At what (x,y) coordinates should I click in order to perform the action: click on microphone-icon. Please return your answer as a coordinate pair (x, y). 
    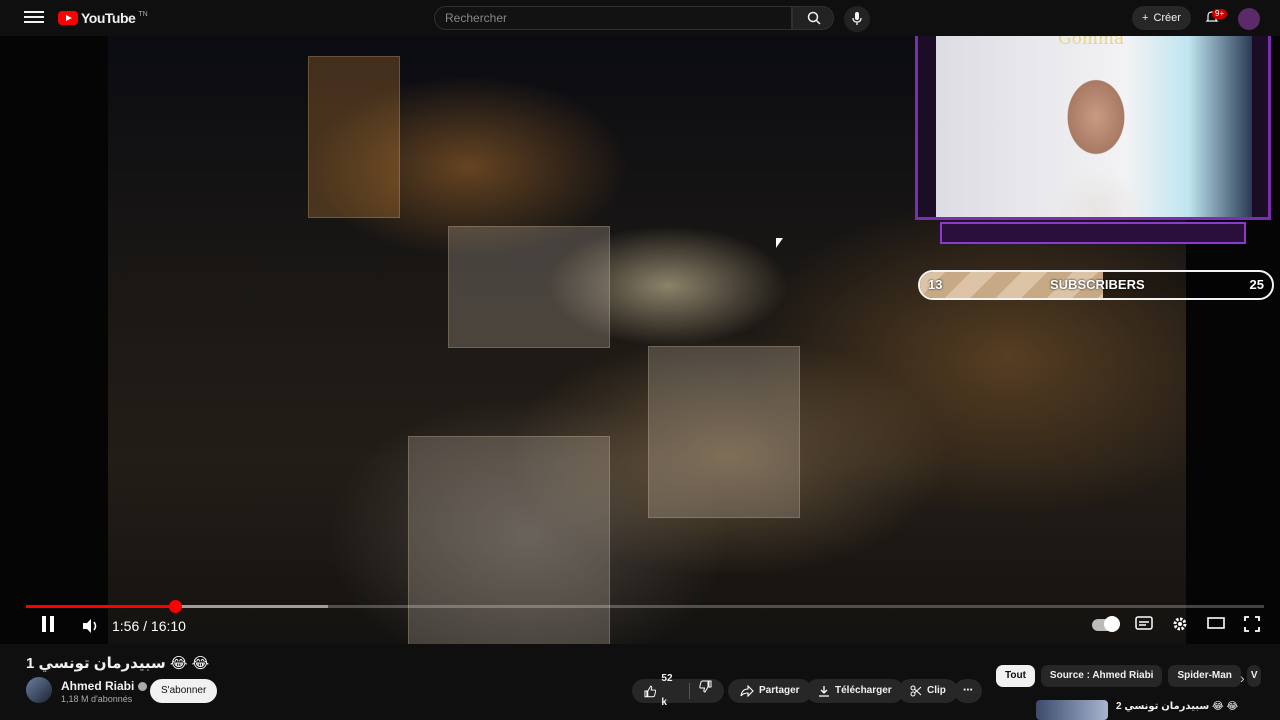
    Looking at the image, I should click on (857, 18).